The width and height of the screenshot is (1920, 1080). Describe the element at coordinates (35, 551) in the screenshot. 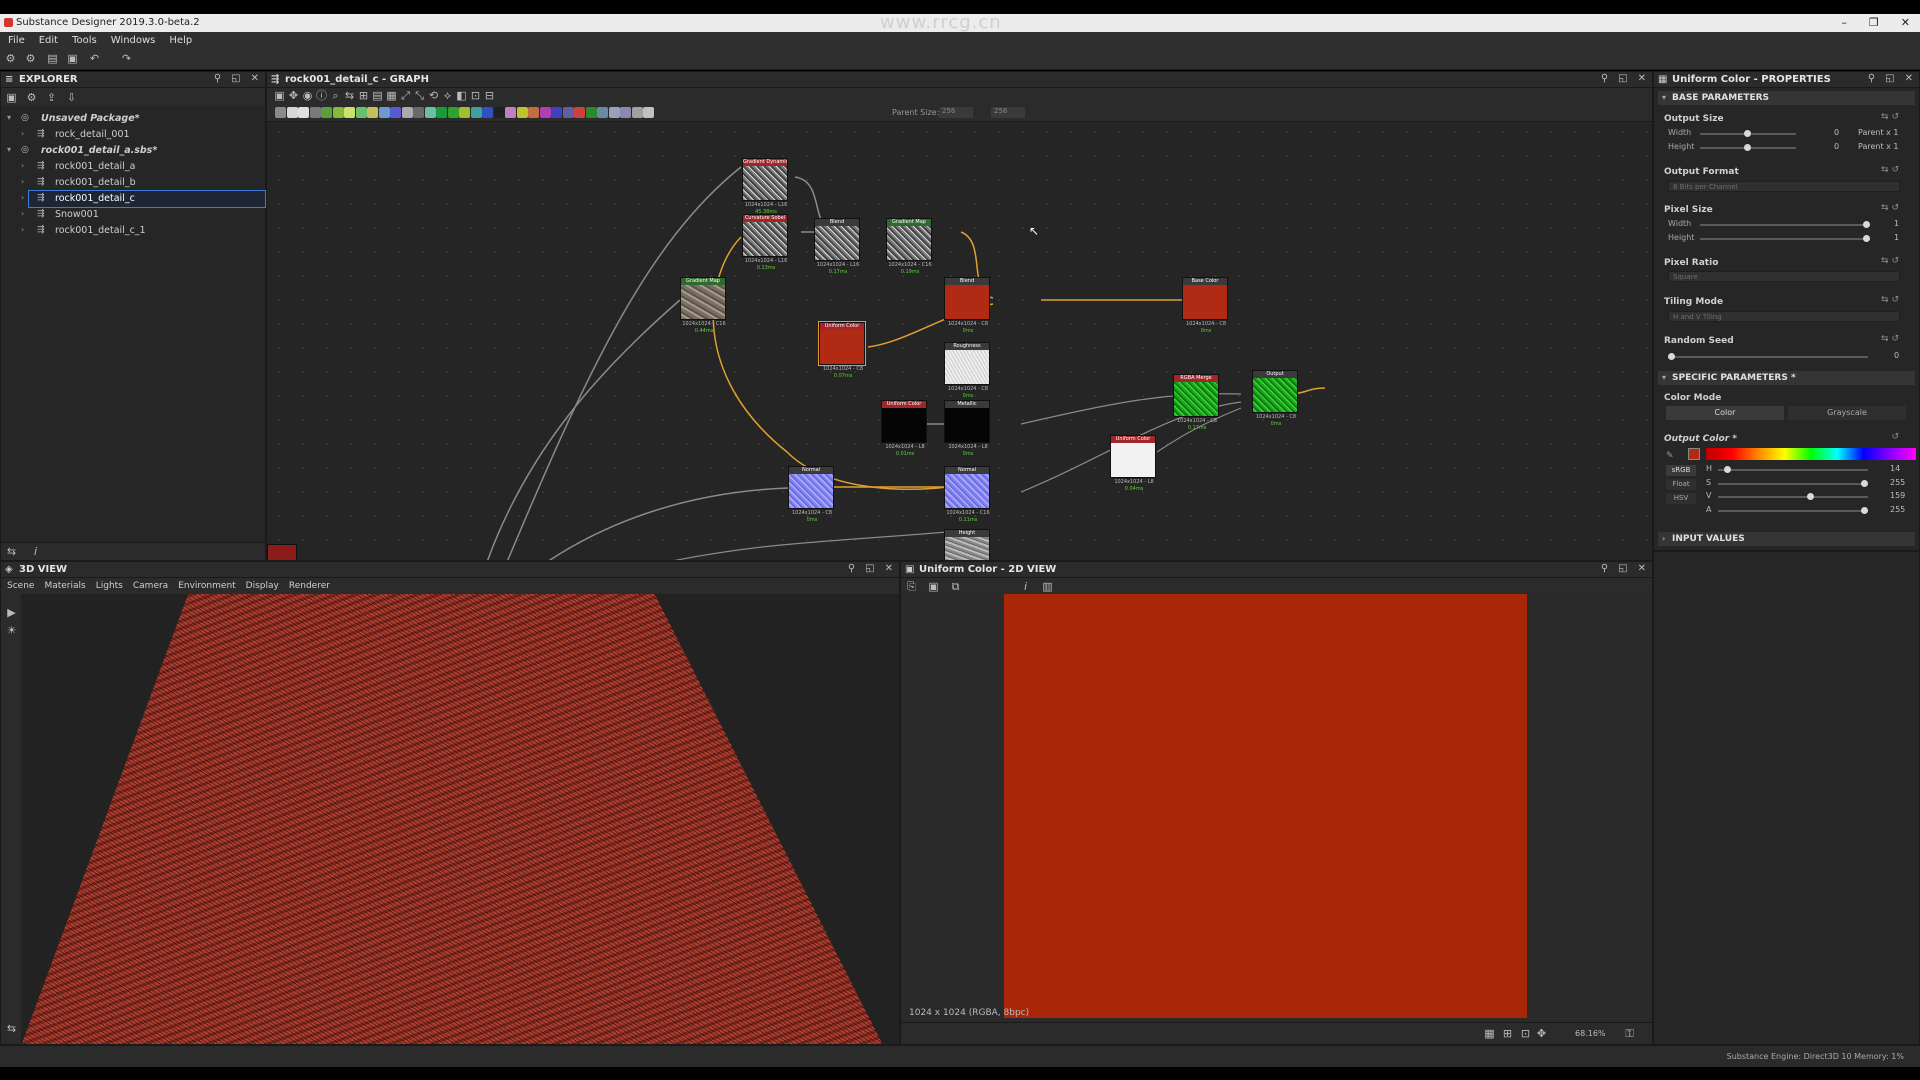

I see `info-icon: i` at that location.